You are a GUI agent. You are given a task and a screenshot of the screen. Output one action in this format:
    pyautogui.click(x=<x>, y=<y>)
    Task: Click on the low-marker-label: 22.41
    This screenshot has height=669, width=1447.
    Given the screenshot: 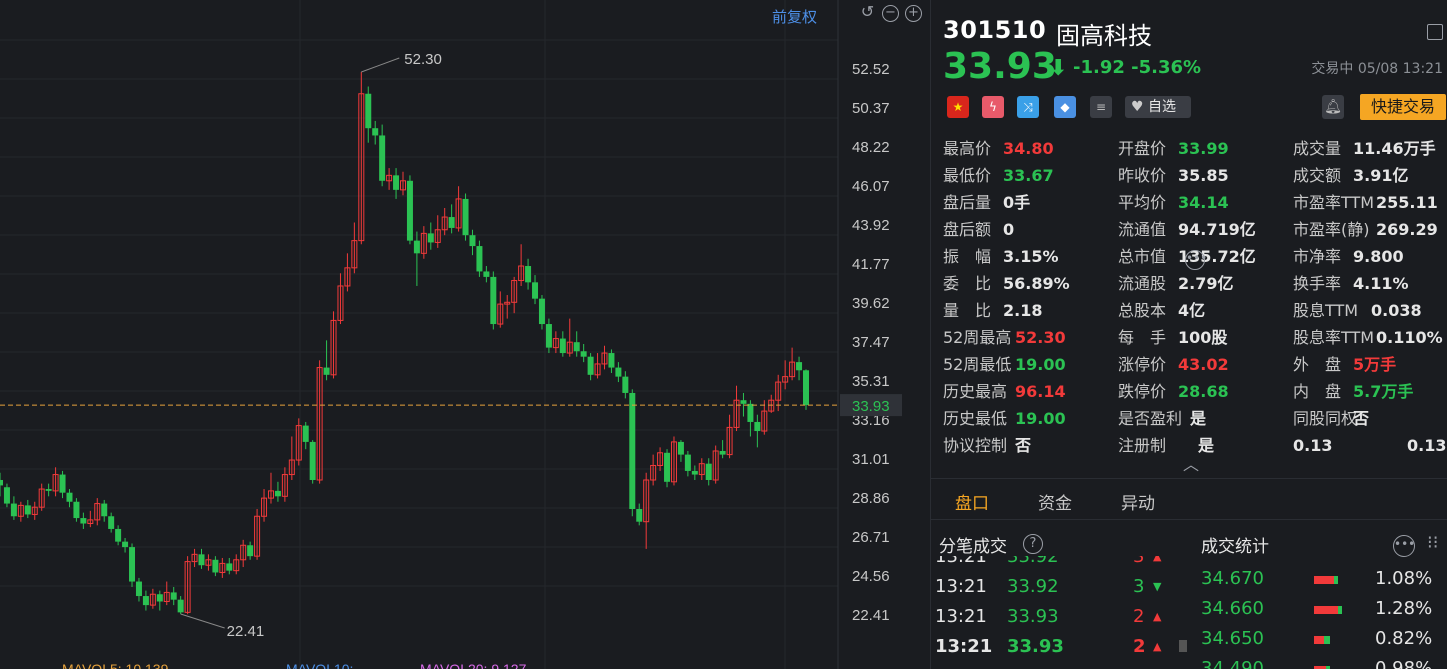 What is the action you would take?
    pyautogui.click(x=246, y=631)
    